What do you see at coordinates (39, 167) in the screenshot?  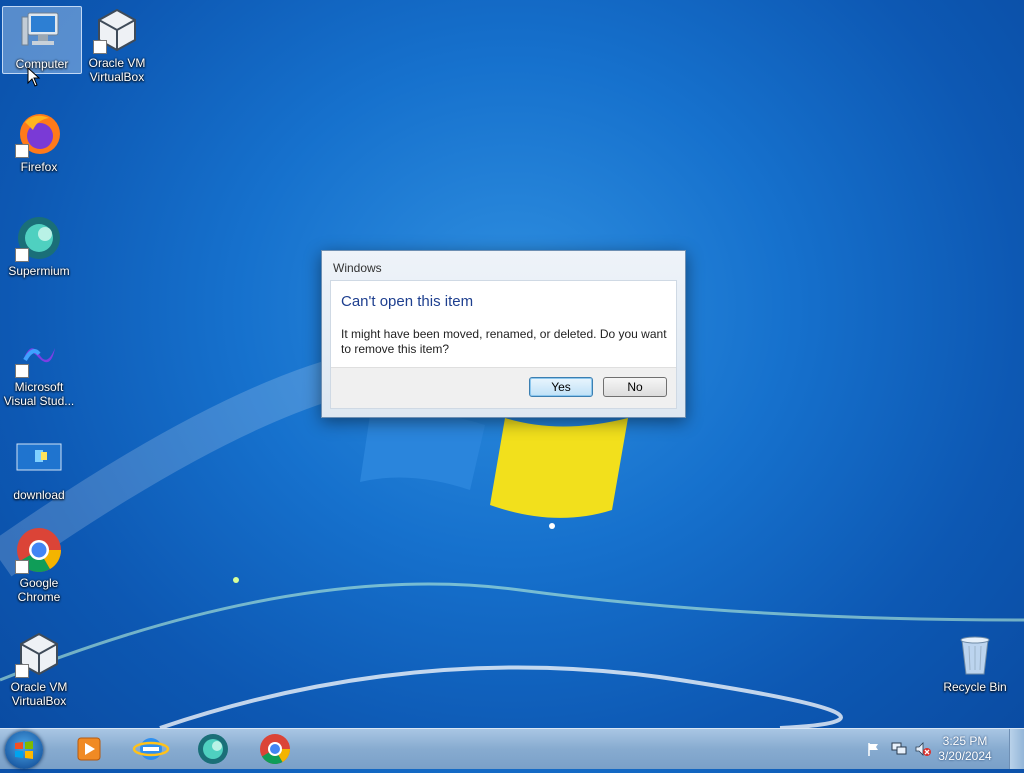 I see `desktop-icon-label: Firefox` at bounding box center [39, 167].